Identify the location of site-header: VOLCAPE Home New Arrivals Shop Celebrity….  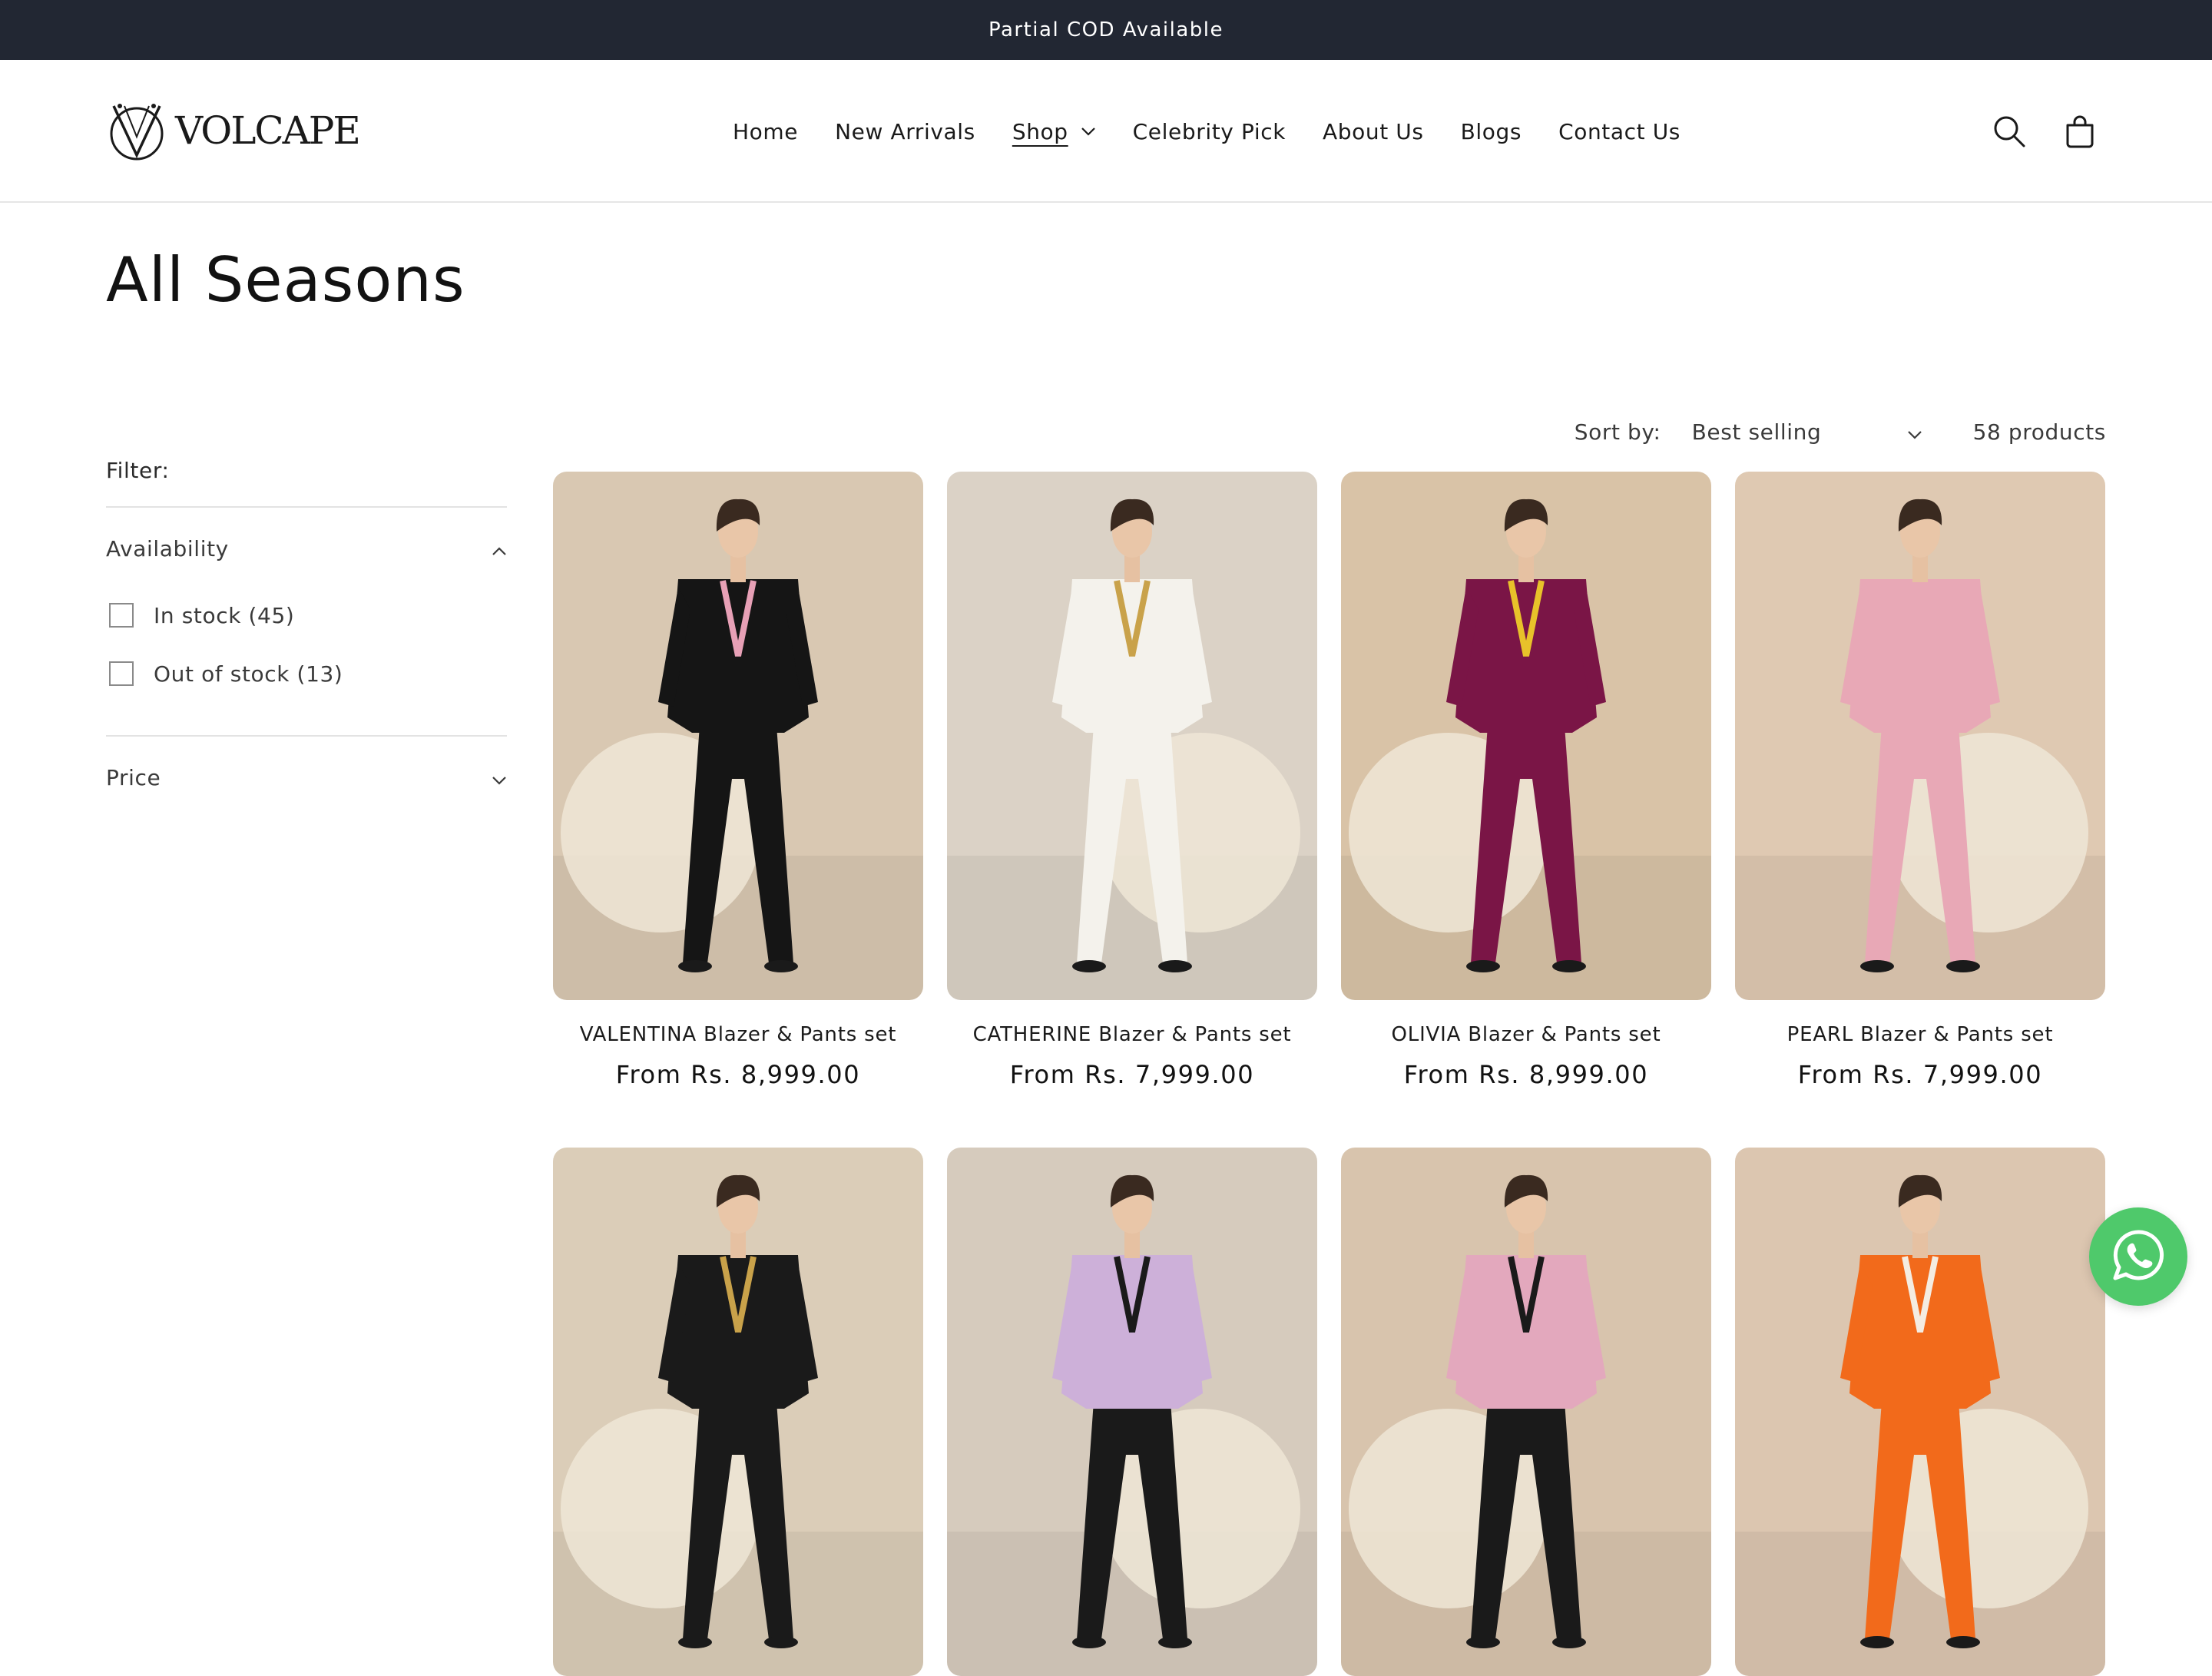
(1106, 131).